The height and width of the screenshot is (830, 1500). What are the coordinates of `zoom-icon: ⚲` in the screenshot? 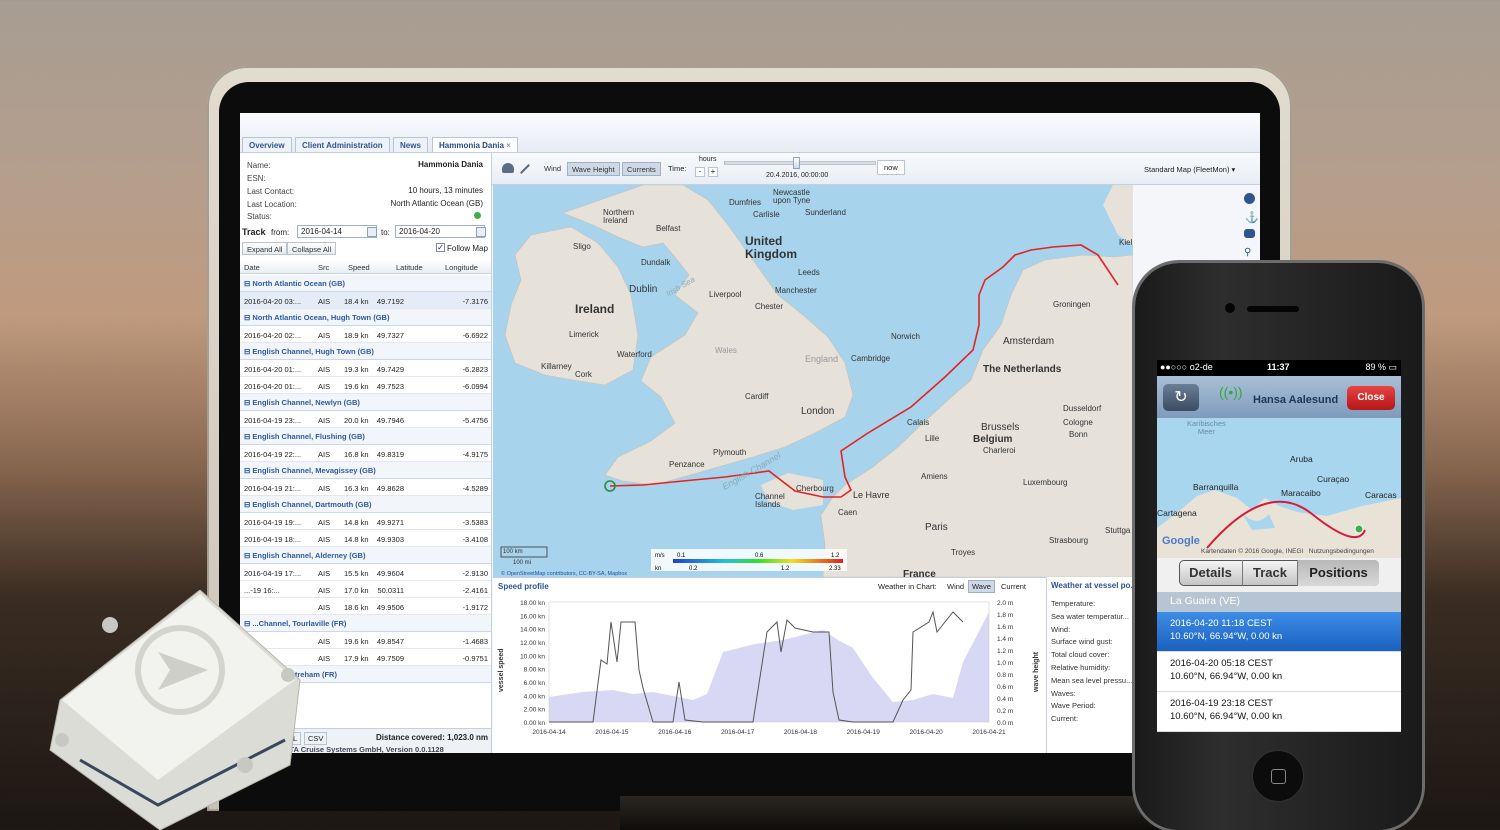 It's located at (1247, 252).